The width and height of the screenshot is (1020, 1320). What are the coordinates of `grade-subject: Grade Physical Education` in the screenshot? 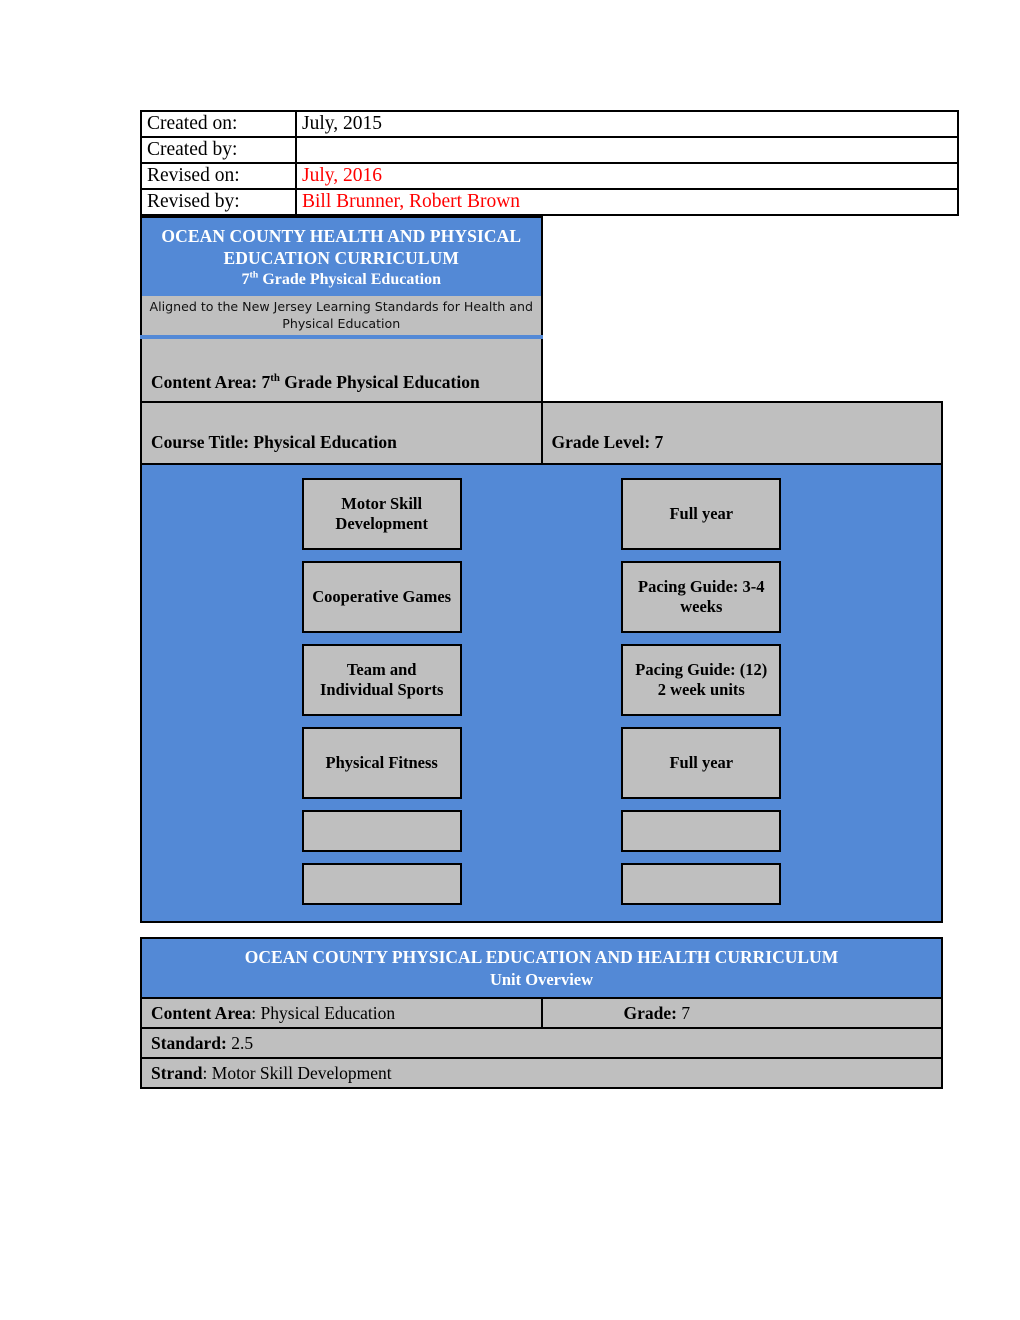 It's located at (349, 279).